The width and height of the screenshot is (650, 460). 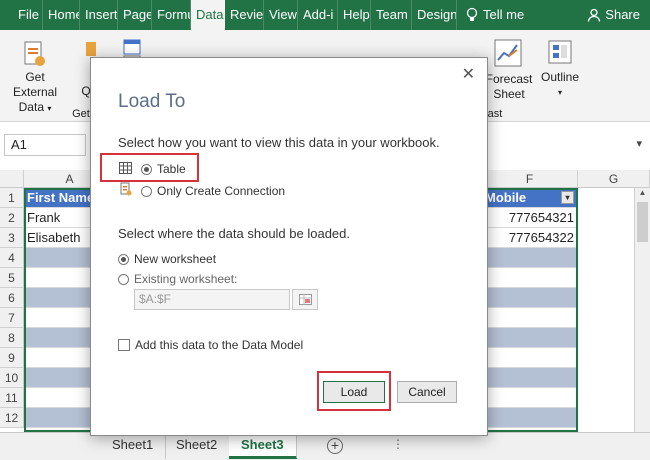 What do you see at coordinates (35, 84) in the screenshot?
I see `get-external-label-1: Get External` at bounding box center [35, 84].